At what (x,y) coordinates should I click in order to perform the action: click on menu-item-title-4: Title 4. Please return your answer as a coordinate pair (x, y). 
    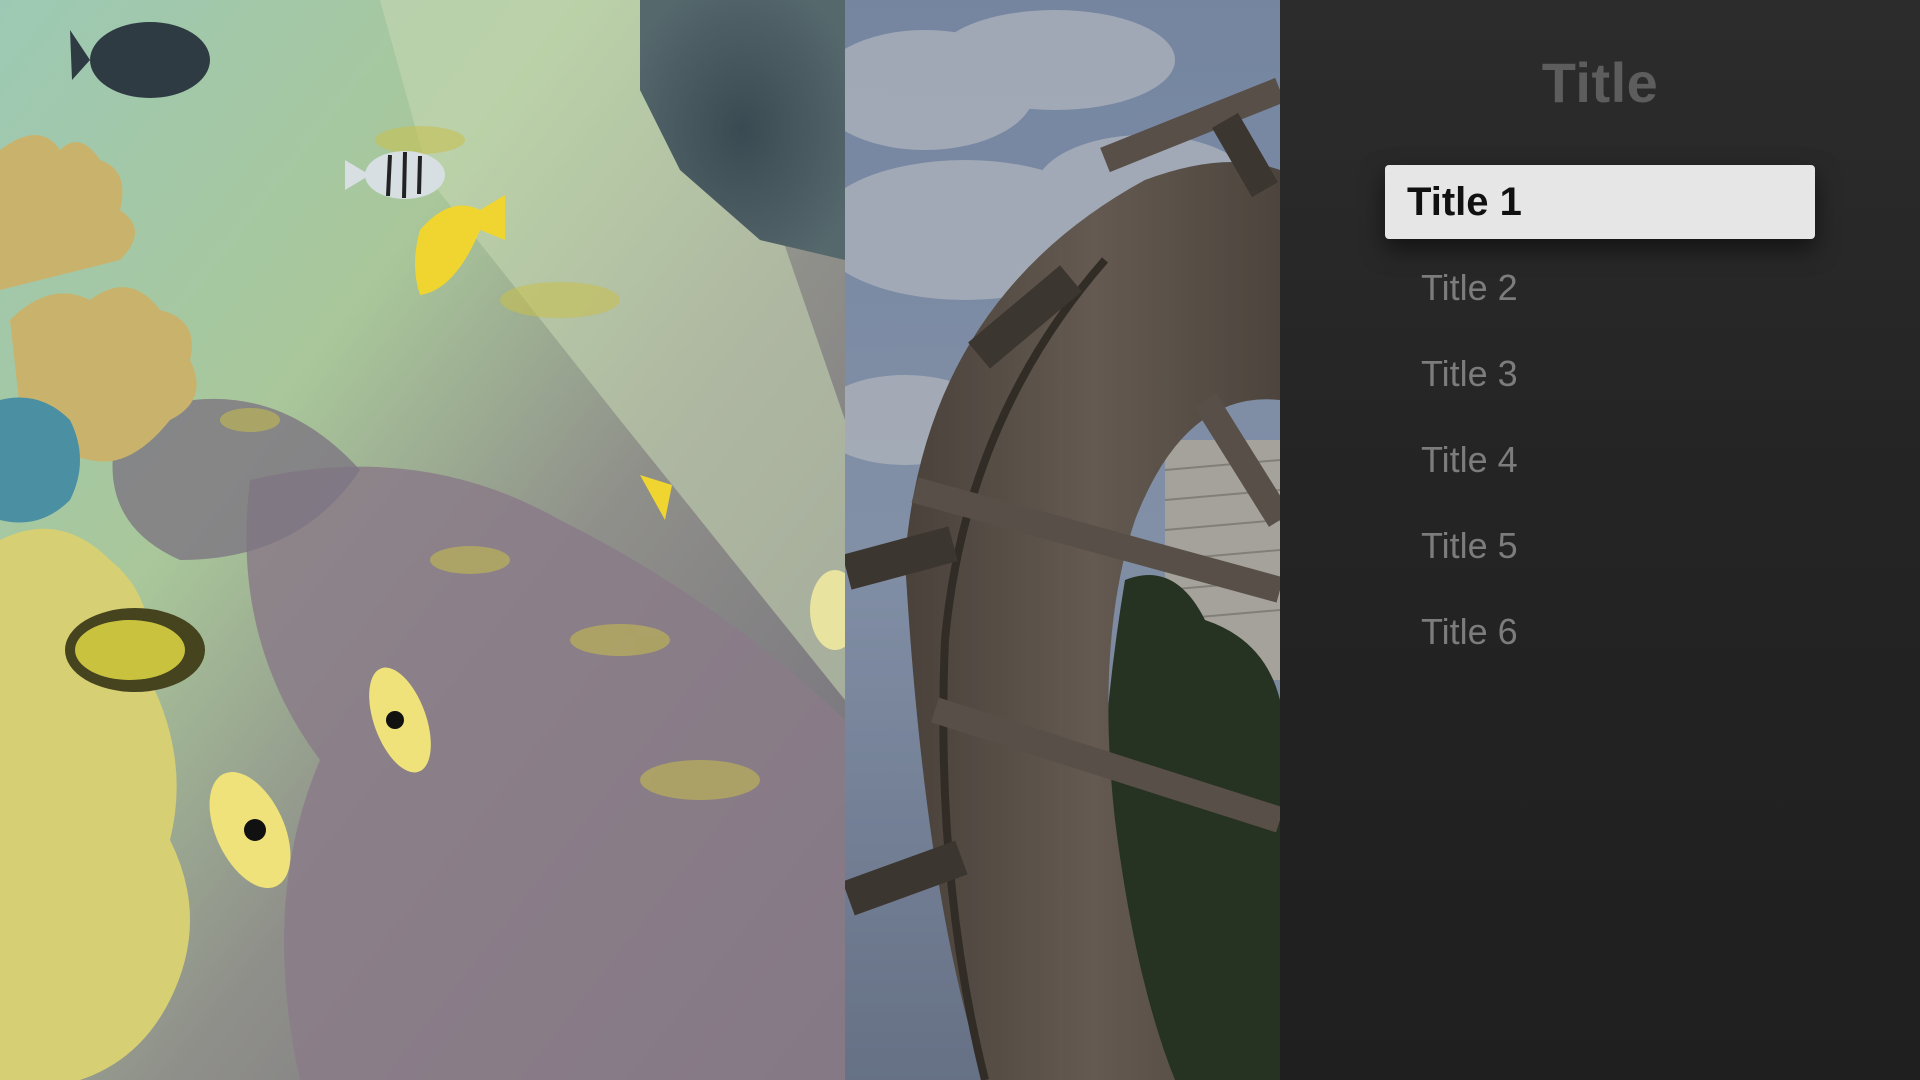
    Looking at the image, I should click on (1600, 460).